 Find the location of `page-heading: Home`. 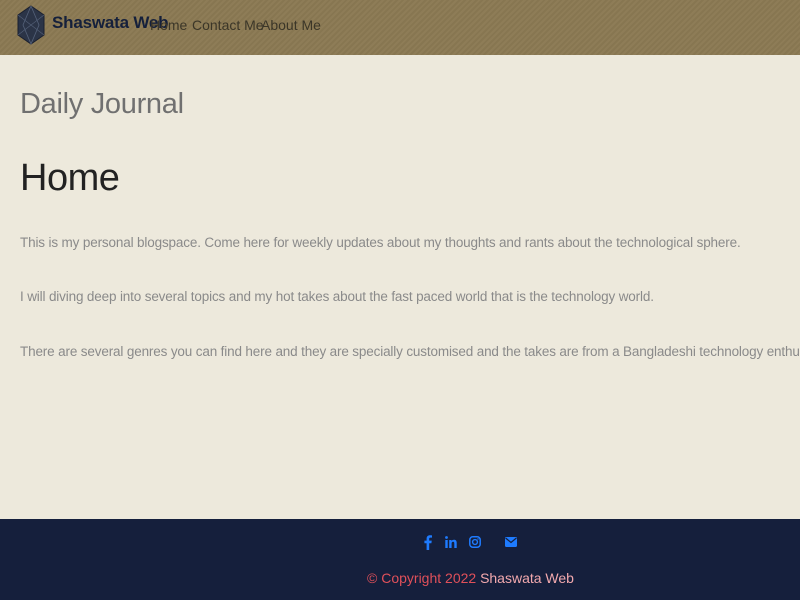

page-heading: Home is located at coordinates (70, 178).